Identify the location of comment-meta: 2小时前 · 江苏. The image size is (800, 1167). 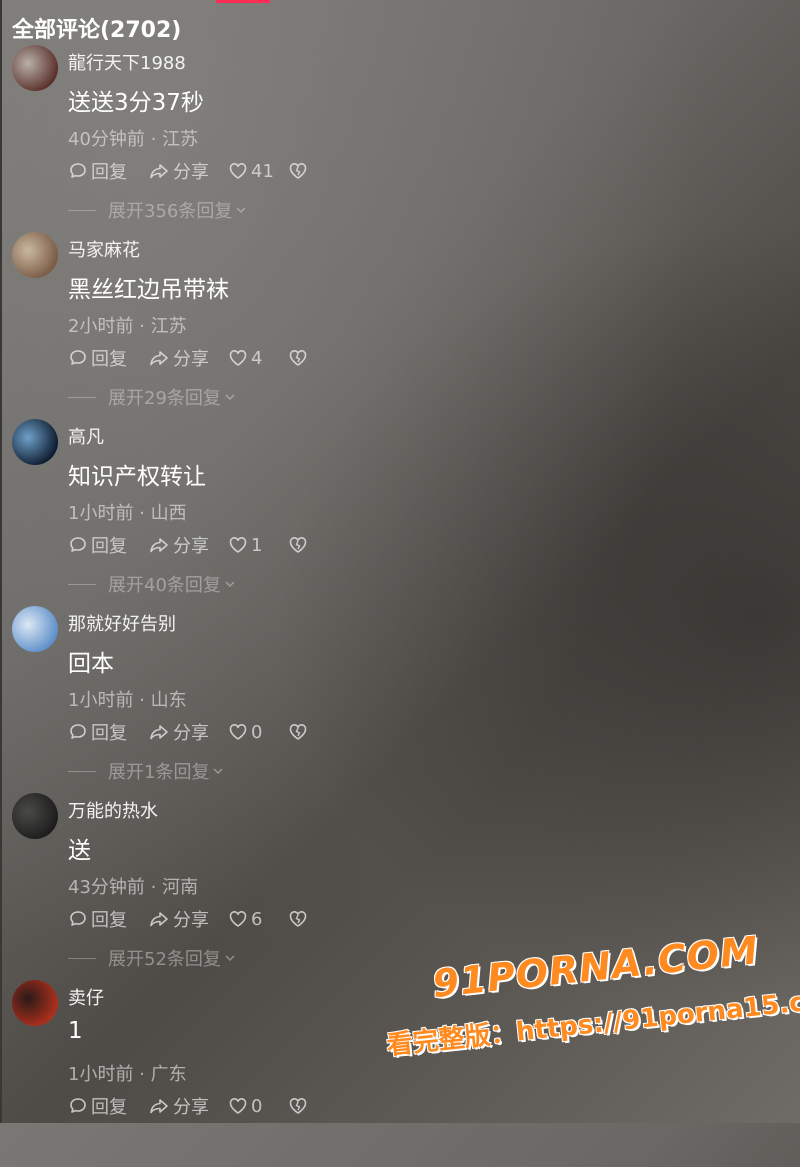
(127, 326).